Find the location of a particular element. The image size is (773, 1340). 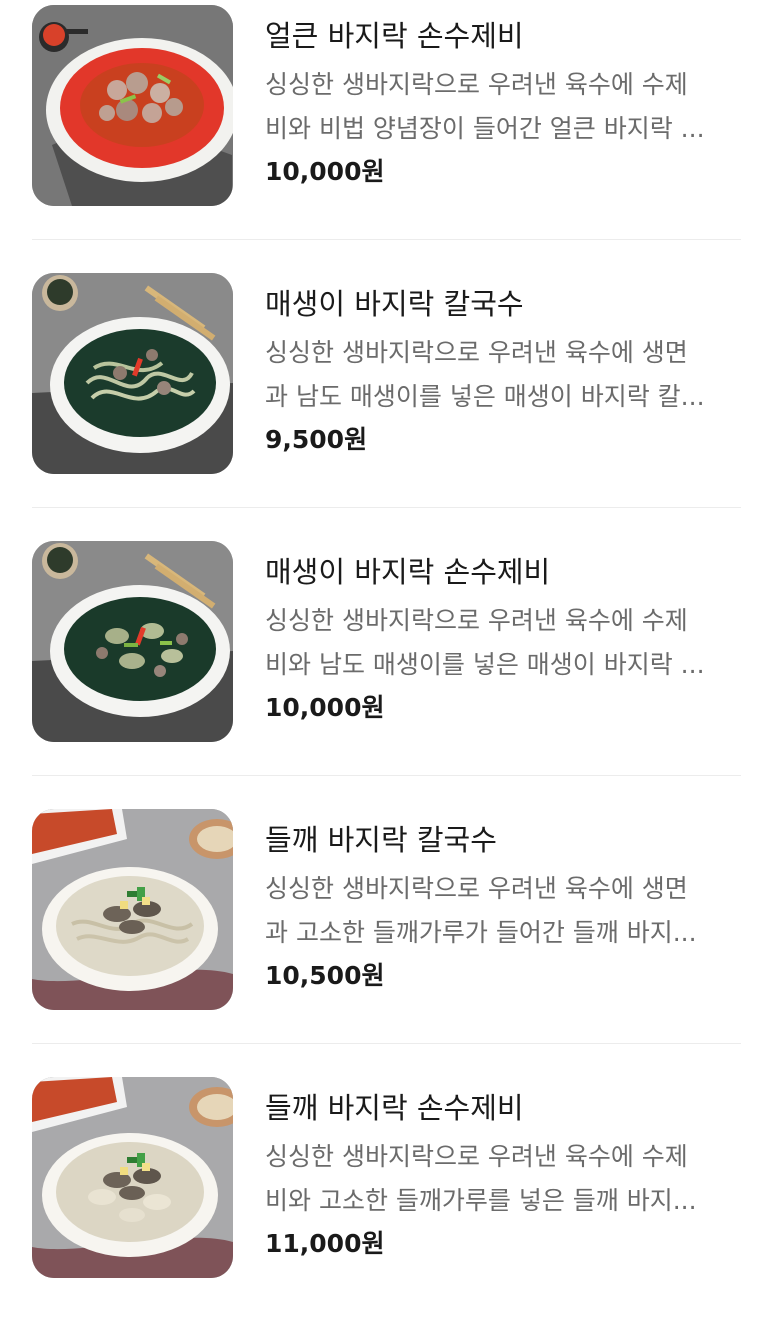

menu-price: 11,000원 is located at coordinates (325, 1243).